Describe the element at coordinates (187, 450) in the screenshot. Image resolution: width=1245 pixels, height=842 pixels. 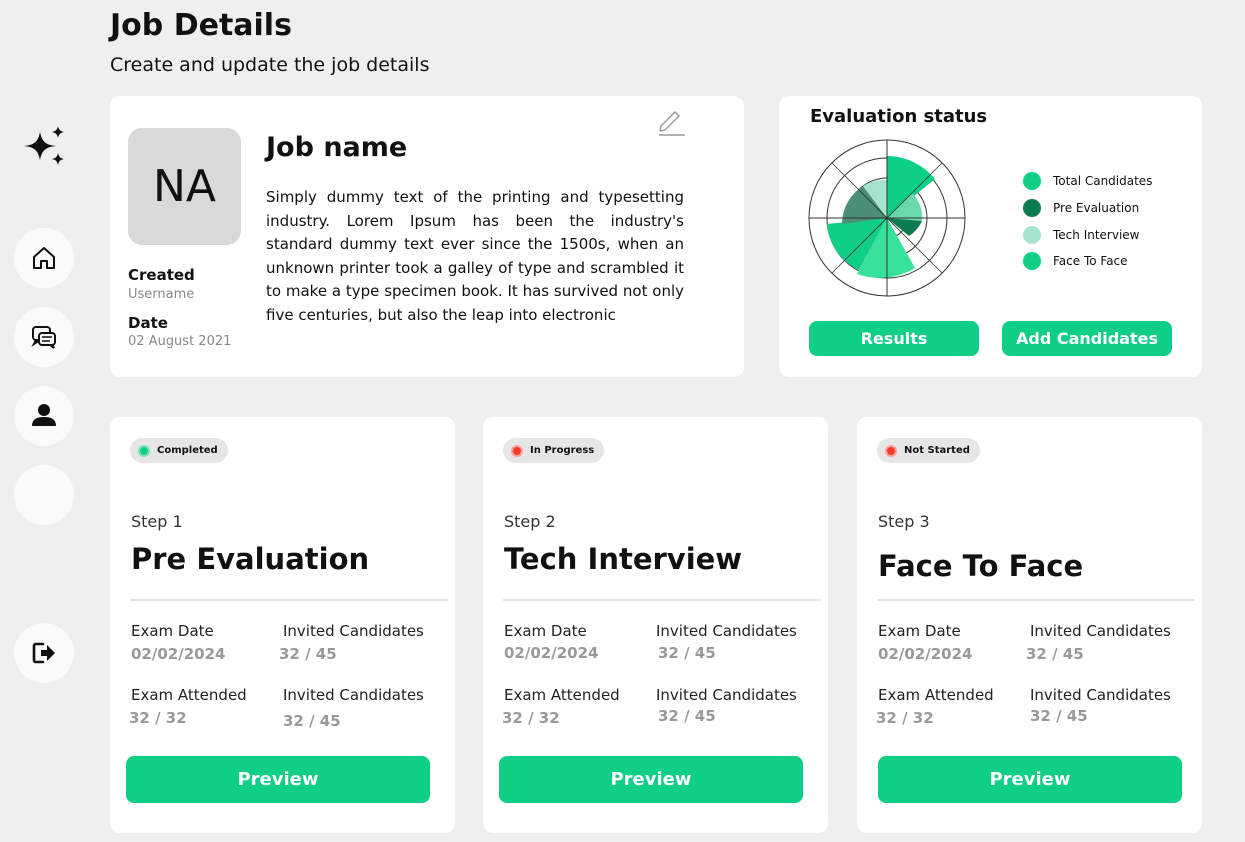
I see `status-label: Completed` at that location.